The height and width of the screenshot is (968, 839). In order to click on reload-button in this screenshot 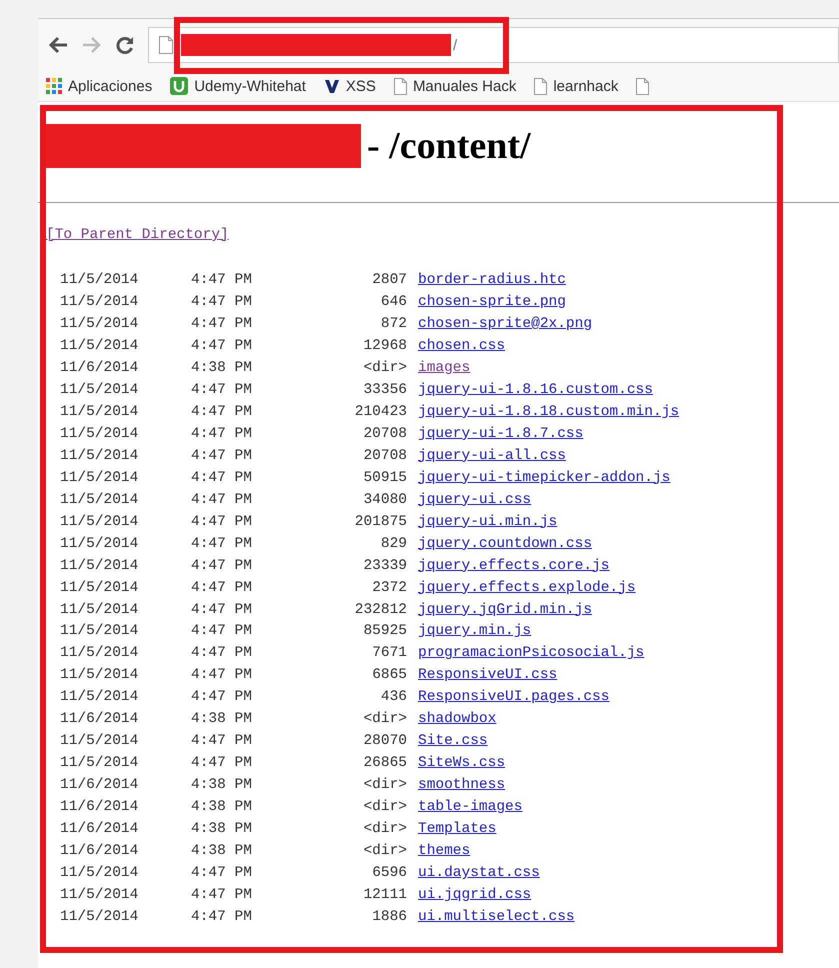, I will do `click(125, 45)`.